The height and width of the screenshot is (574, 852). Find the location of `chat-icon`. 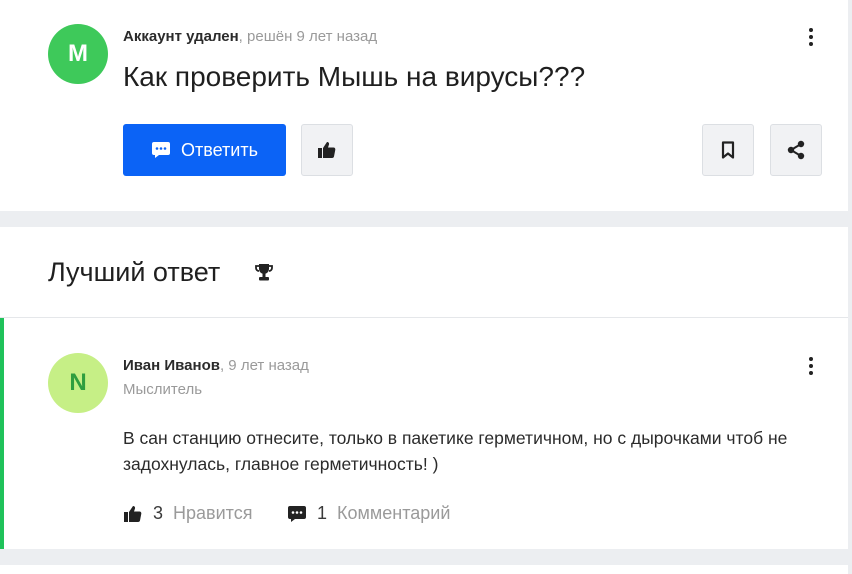

chat-icon is located at coordinates (161, 150).